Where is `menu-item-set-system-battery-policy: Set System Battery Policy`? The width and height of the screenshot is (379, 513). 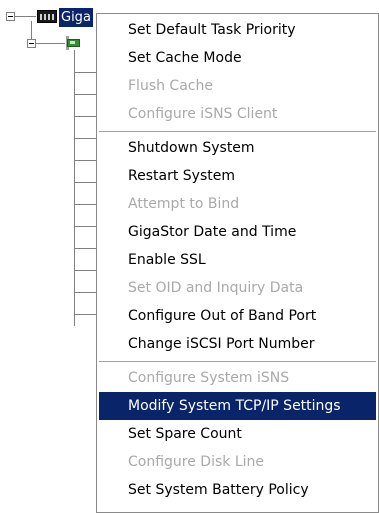 menu-item-set-system-battery-policy: Set System Battery Policy is located at coordinates (237, 490).